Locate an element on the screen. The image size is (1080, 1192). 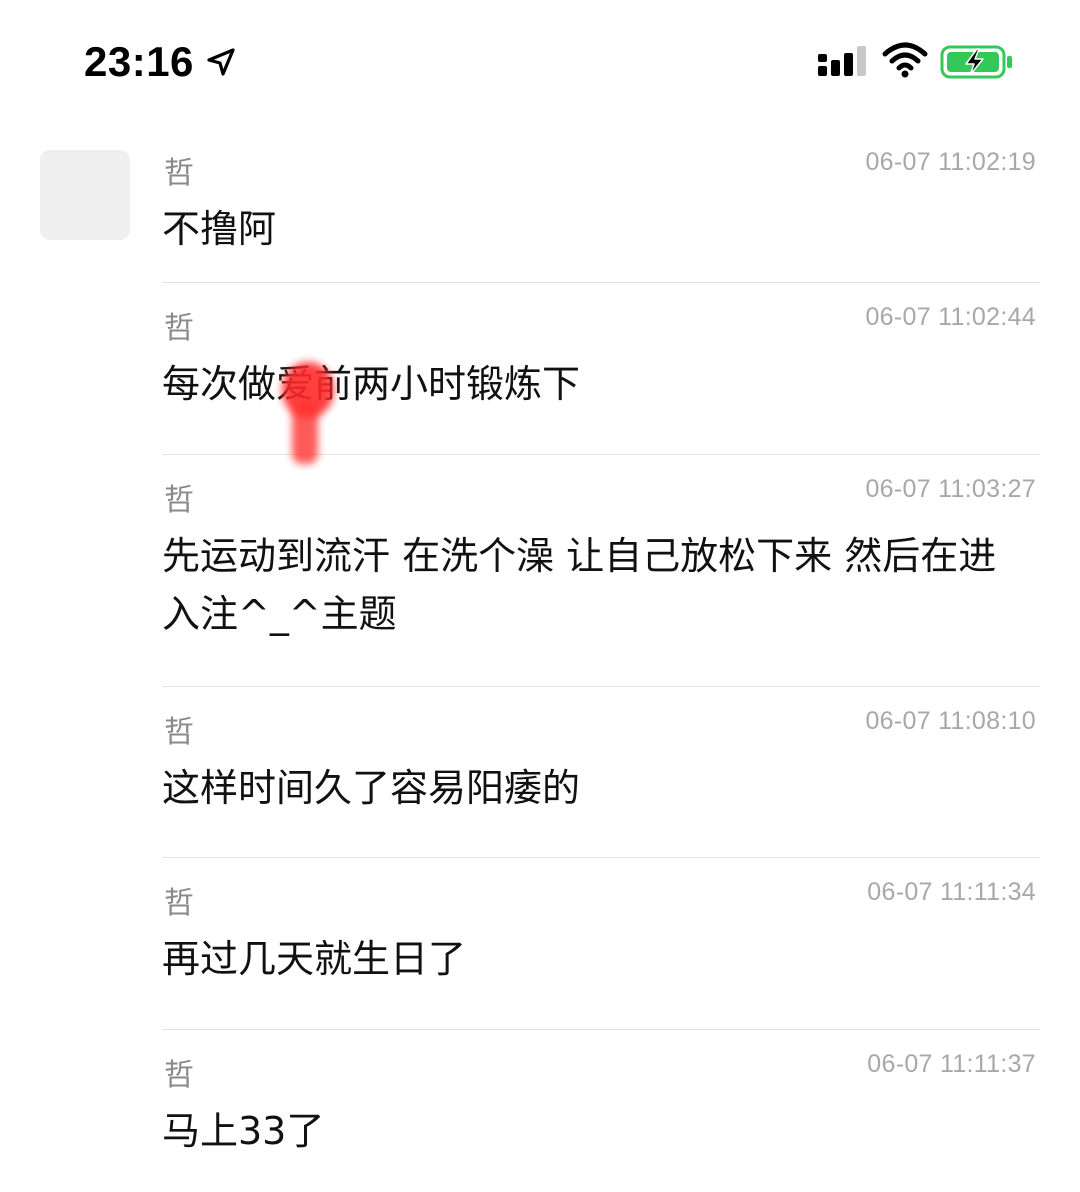
wifi-icon is located at coordinates (905, 60).